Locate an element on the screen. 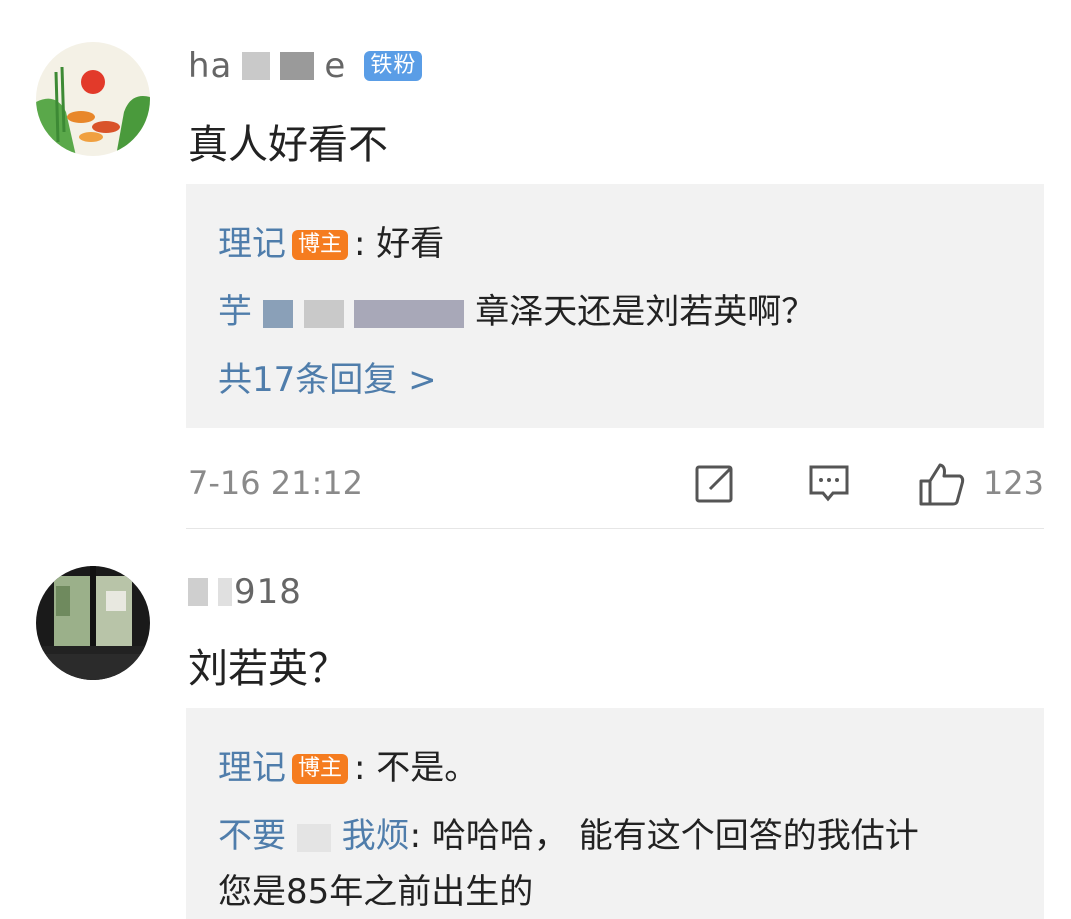  like-count: 123 is located at coordinates (1013, 483).